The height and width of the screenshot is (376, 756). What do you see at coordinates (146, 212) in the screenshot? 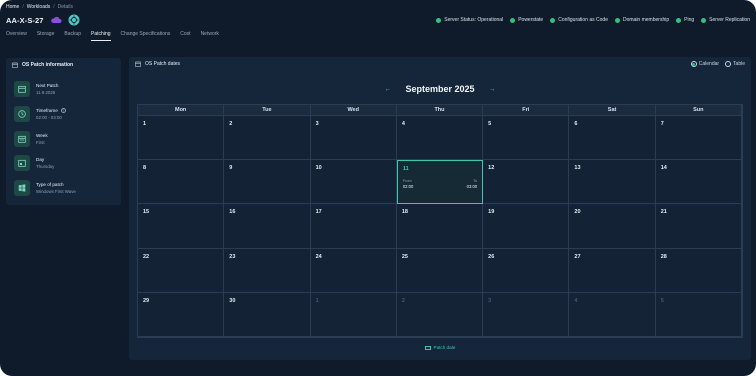
I see `day-number: 15` at bounding box center [146, 212].